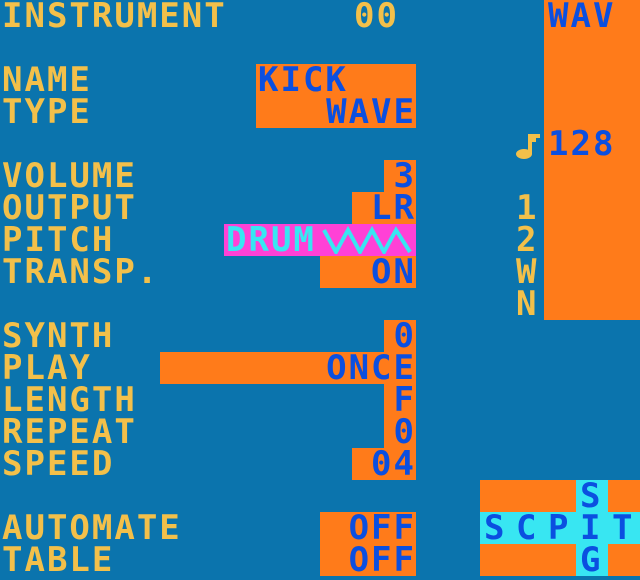 Image resolution: width=640 pixels, height=580 pixels. I want to click on pitch-value: DRUM, so click(271, 240).